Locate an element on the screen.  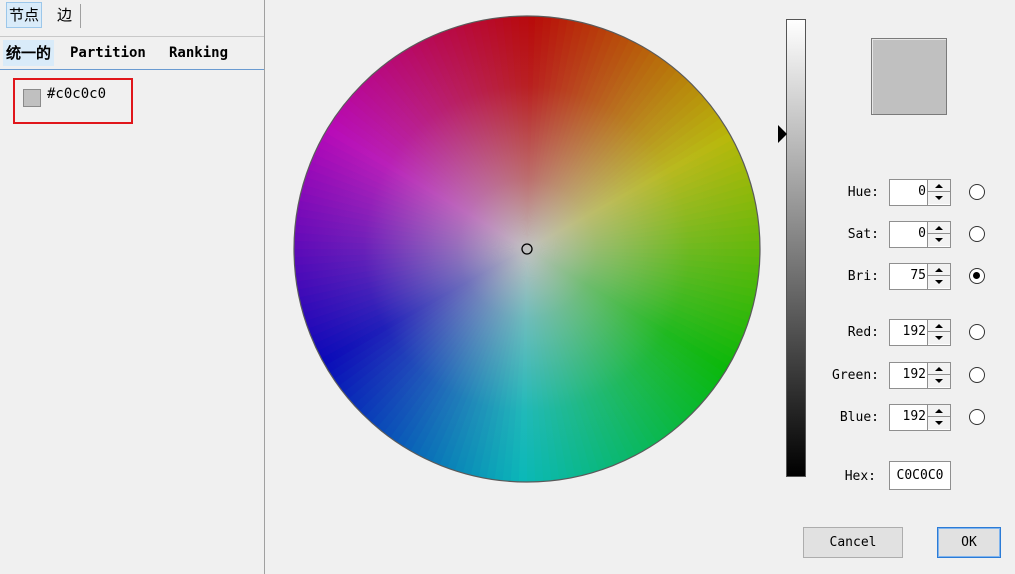
bri-radio is located at coordinates (977, 276).